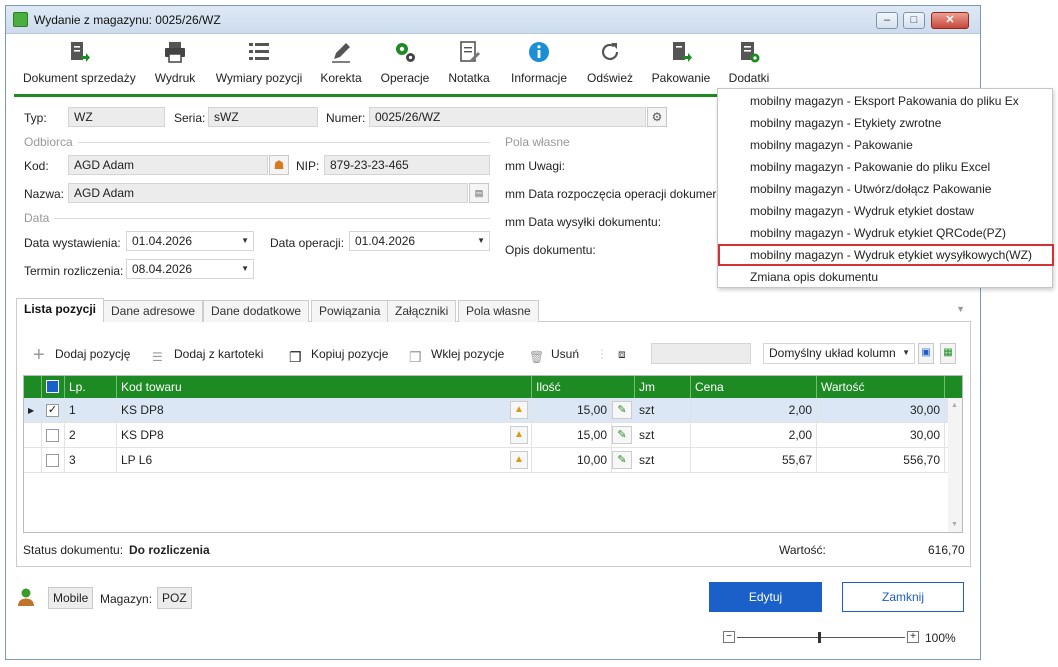  What do you see at coordinates (583, 222) in the screenshot?
I see `data-wysylki-label: mm Data wysyłki dokumentu:` at bounding box center [583, 222].